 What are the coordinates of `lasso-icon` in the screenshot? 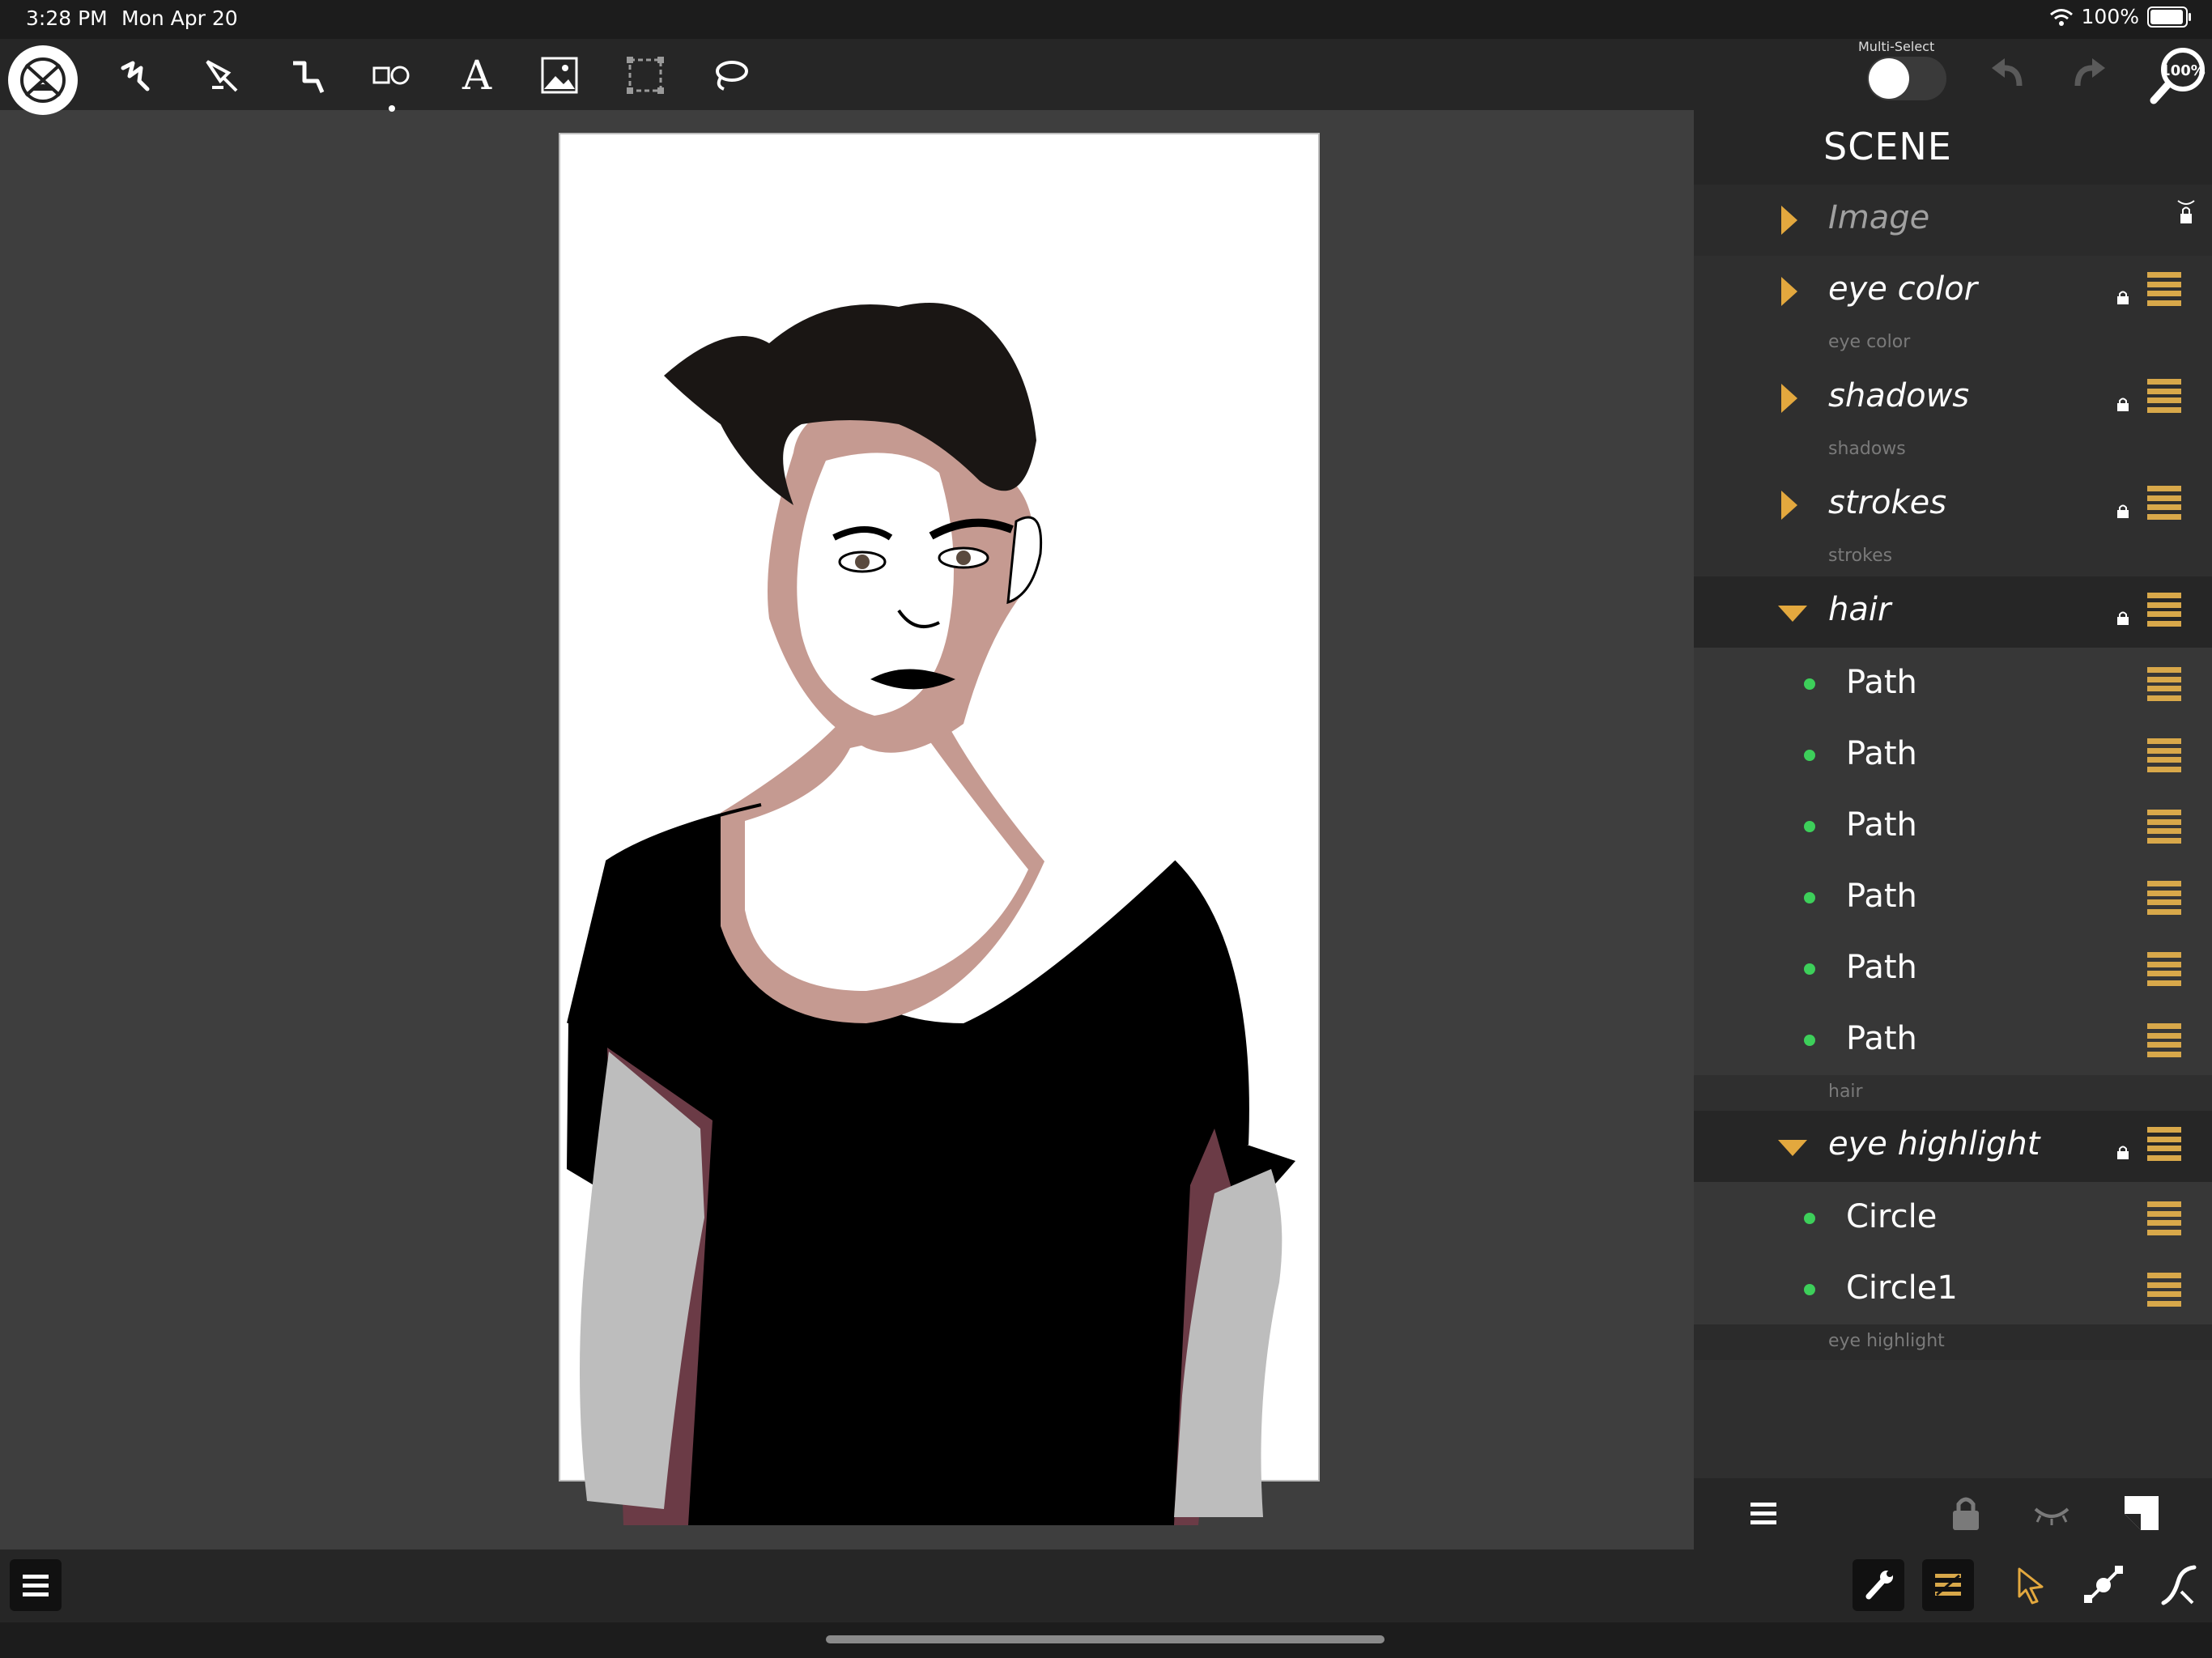 It's located at (730, 75).